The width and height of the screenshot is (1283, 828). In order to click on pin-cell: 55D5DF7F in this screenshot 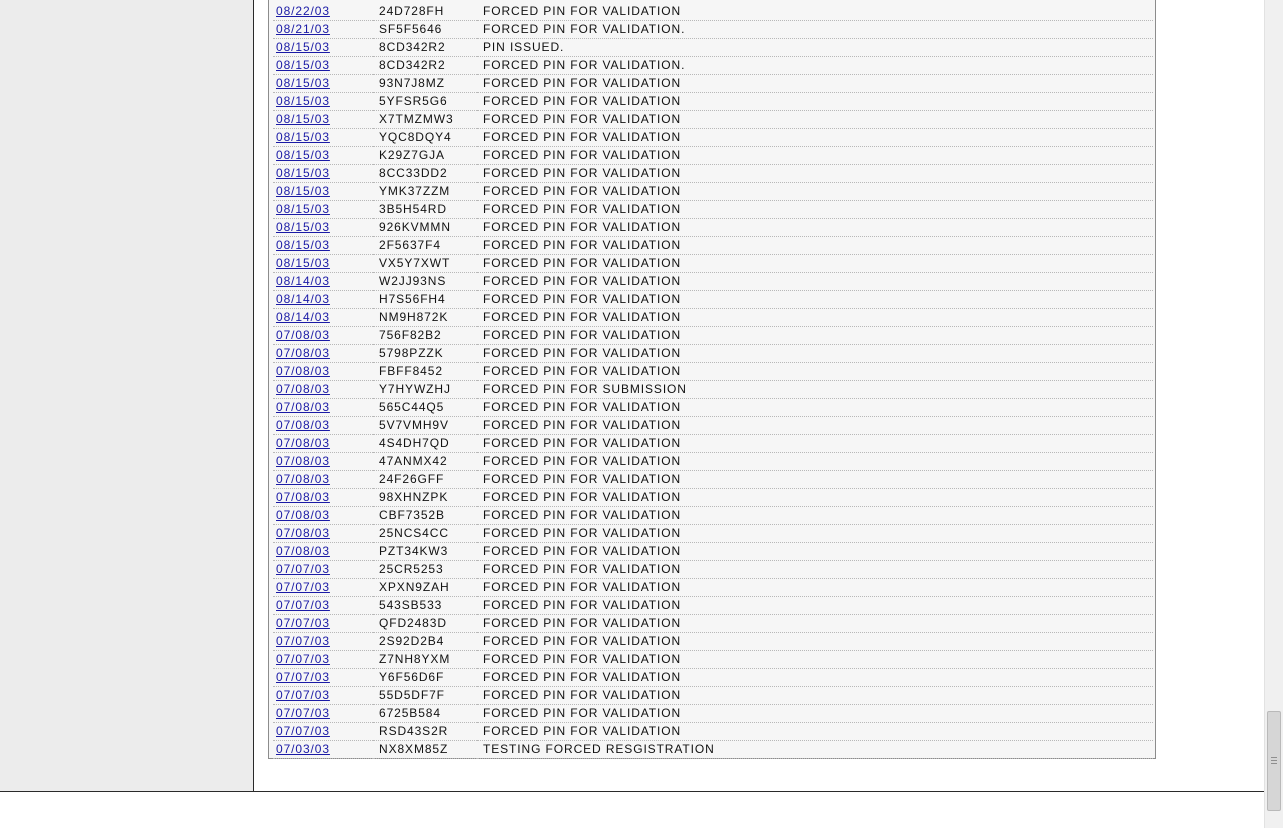, I will do `click(425, 696)`.